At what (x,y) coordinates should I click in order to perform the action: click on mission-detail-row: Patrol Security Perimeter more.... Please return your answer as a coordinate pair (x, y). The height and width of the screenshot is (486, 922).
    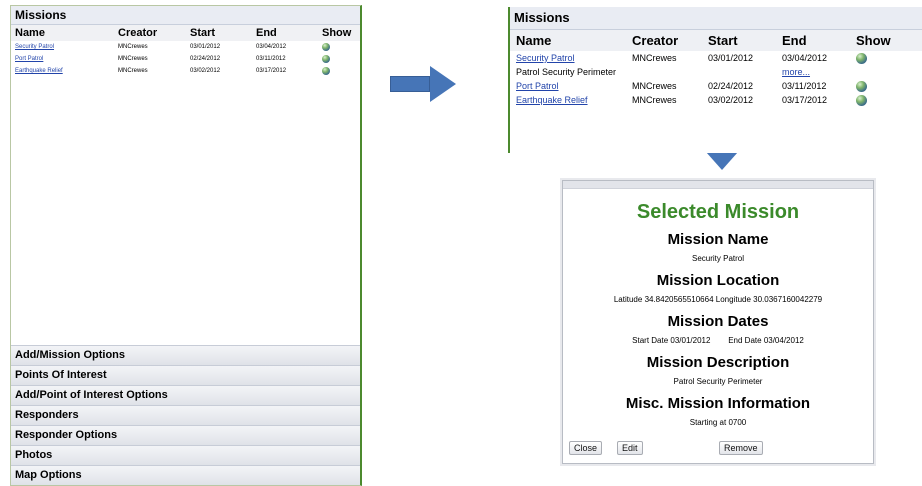
    Looking at the image, I should click on (716, 72).